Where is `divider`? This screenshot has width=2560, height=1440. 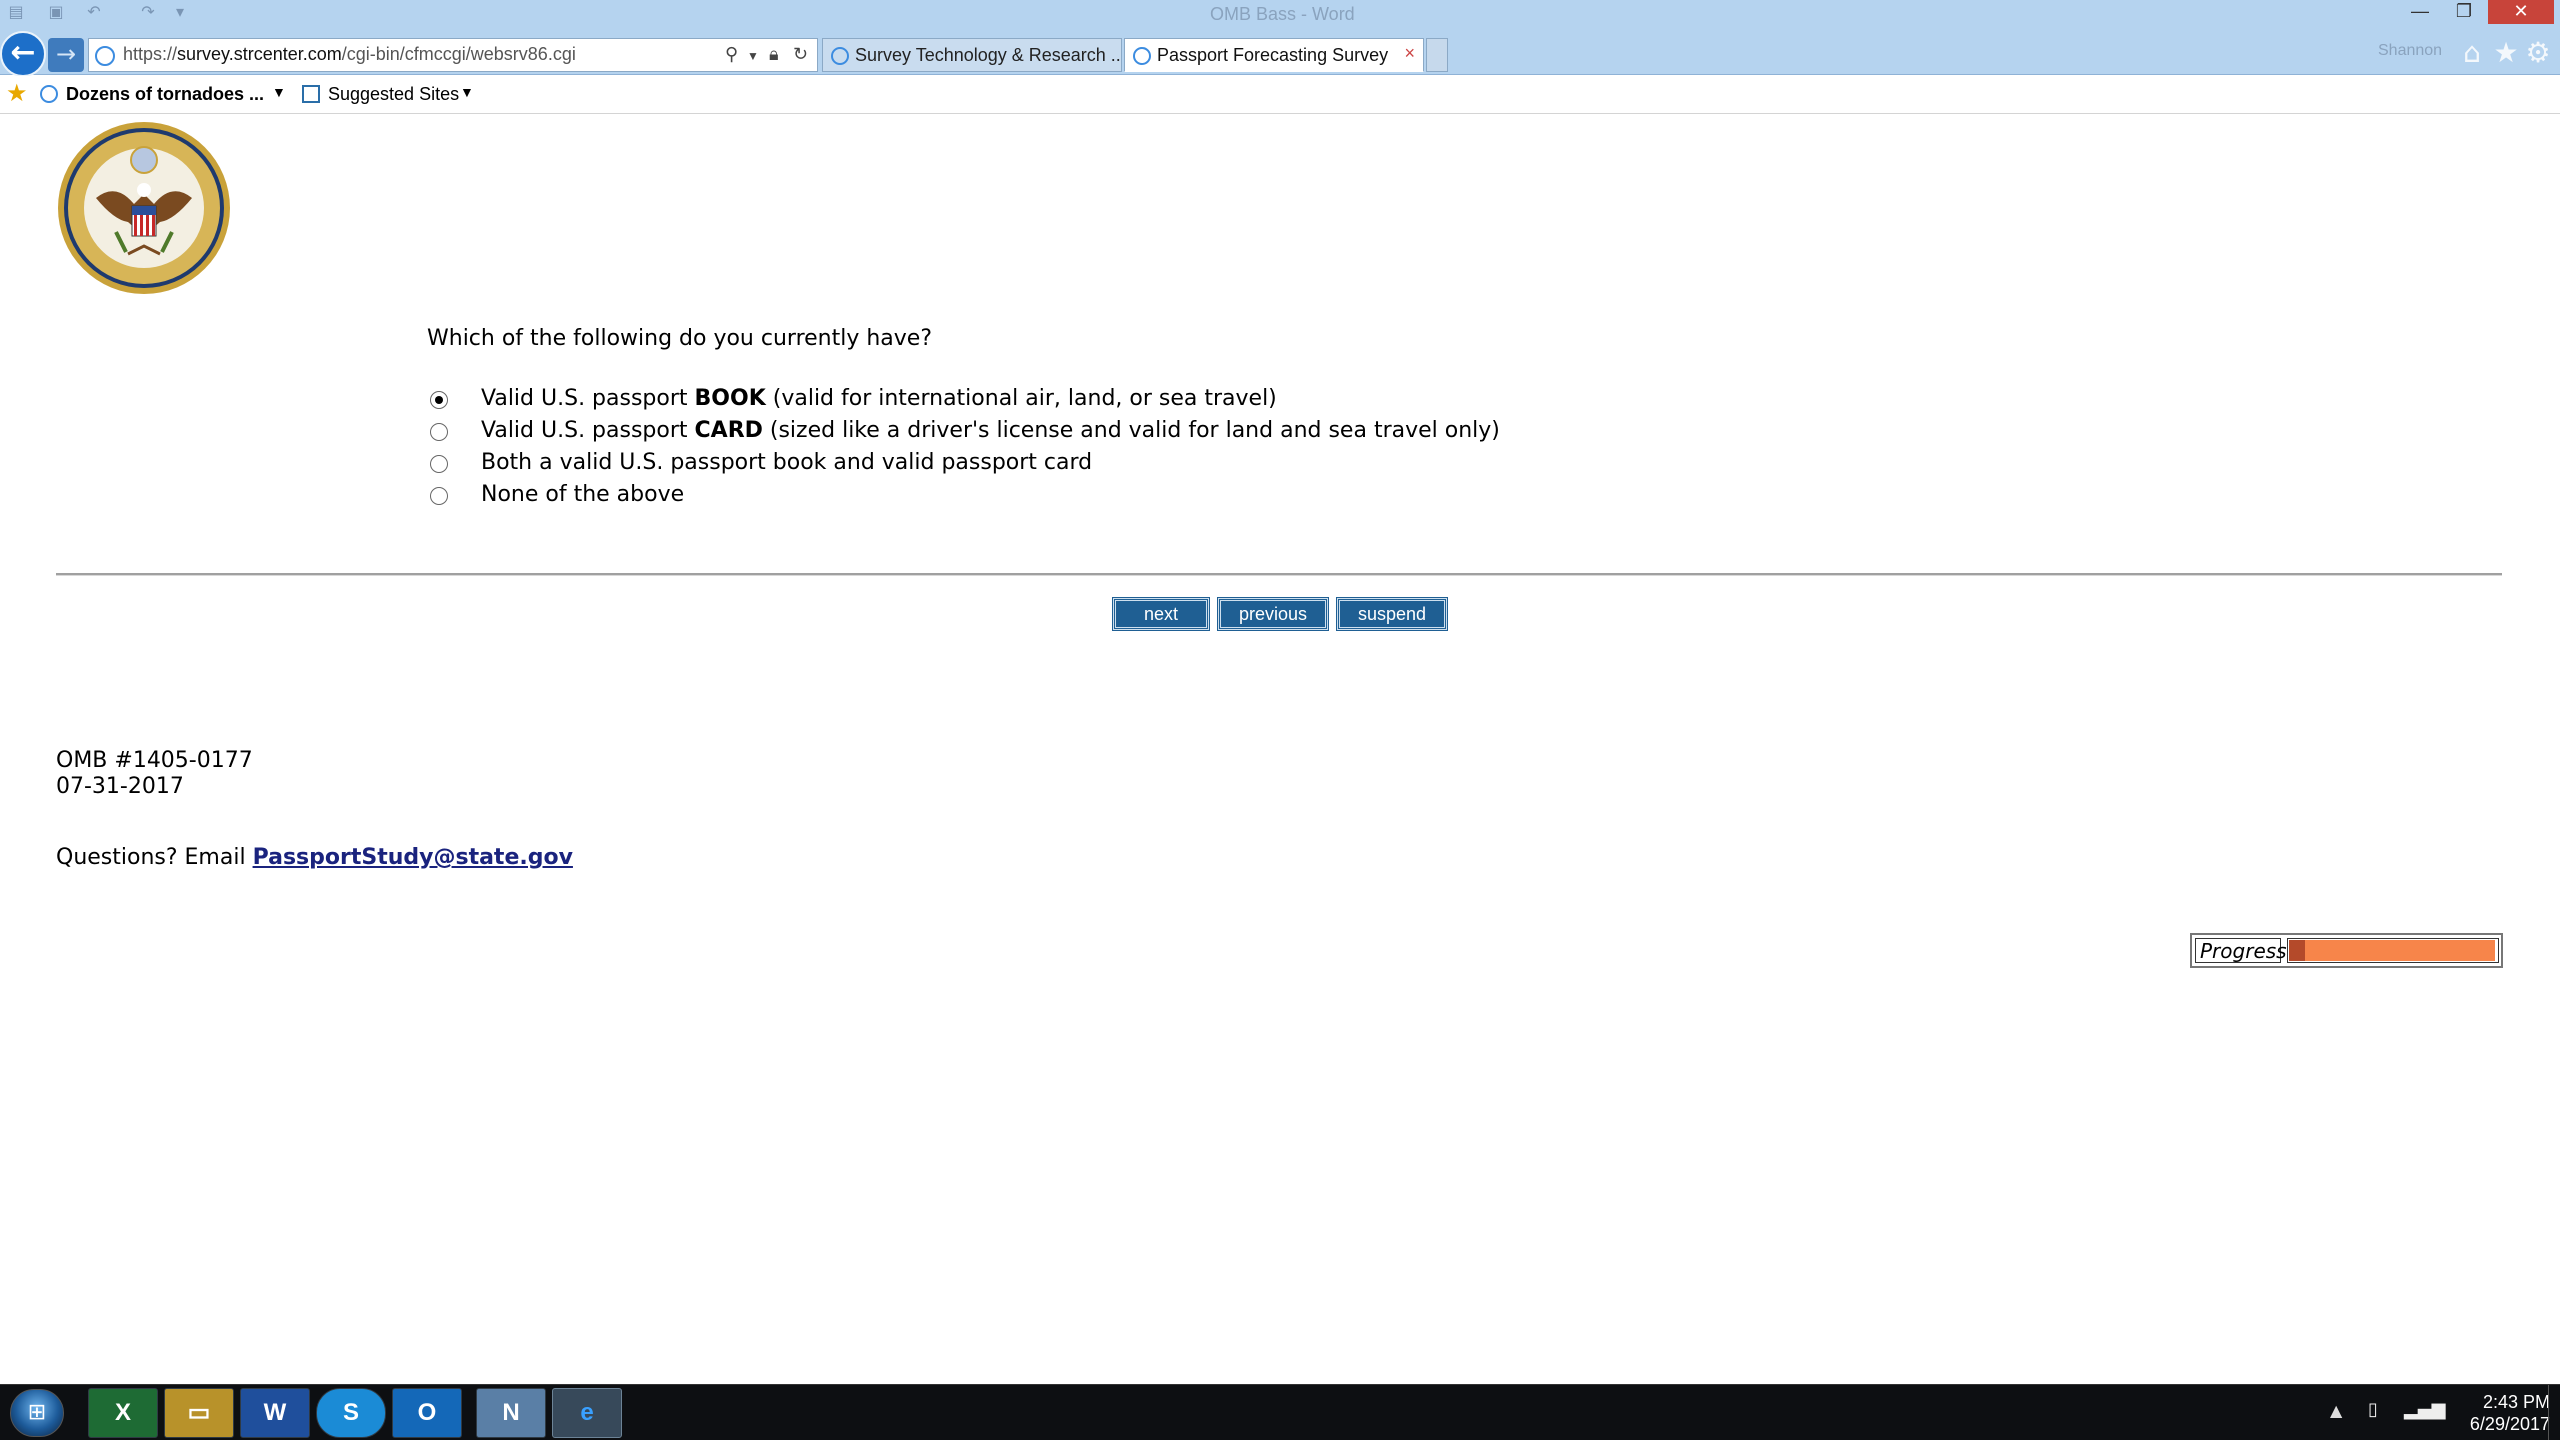 divider is located at coordinates (1279, 574).